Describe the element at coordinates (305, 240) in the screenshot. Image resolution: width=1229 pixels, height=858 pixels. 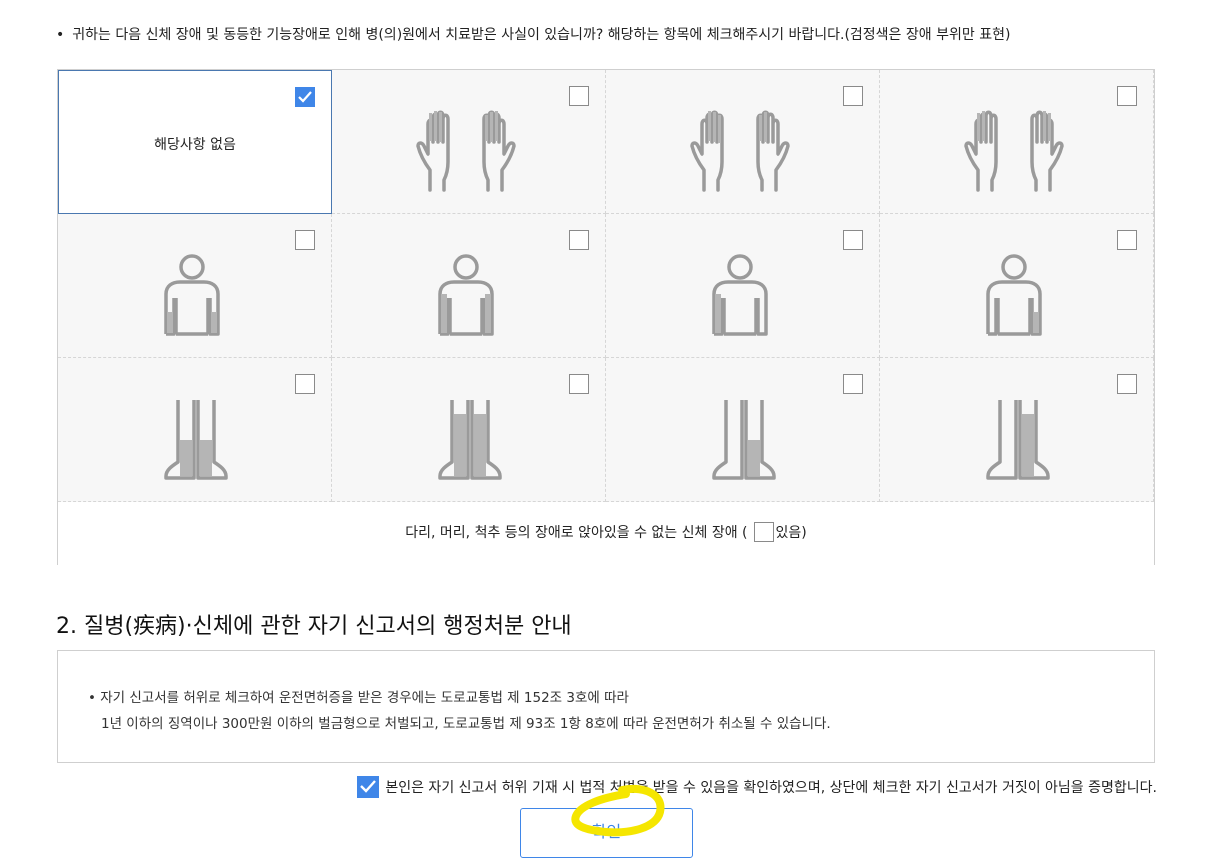
I see `option-body-1-checkbox` at that location.